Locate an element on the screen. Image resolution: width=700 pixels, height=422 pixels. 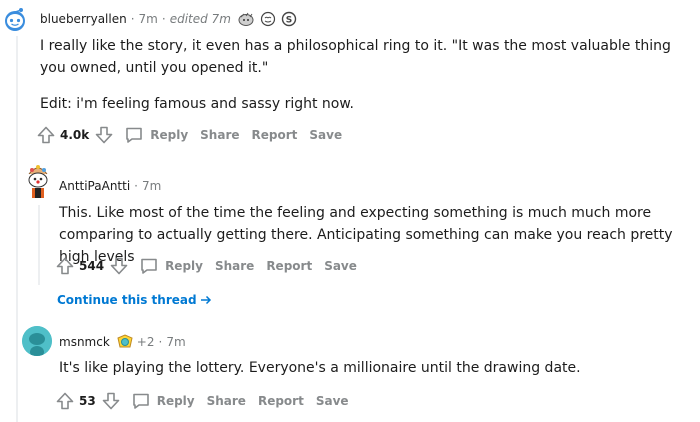
award-icon-3: S is located at coordinates (289, 19).